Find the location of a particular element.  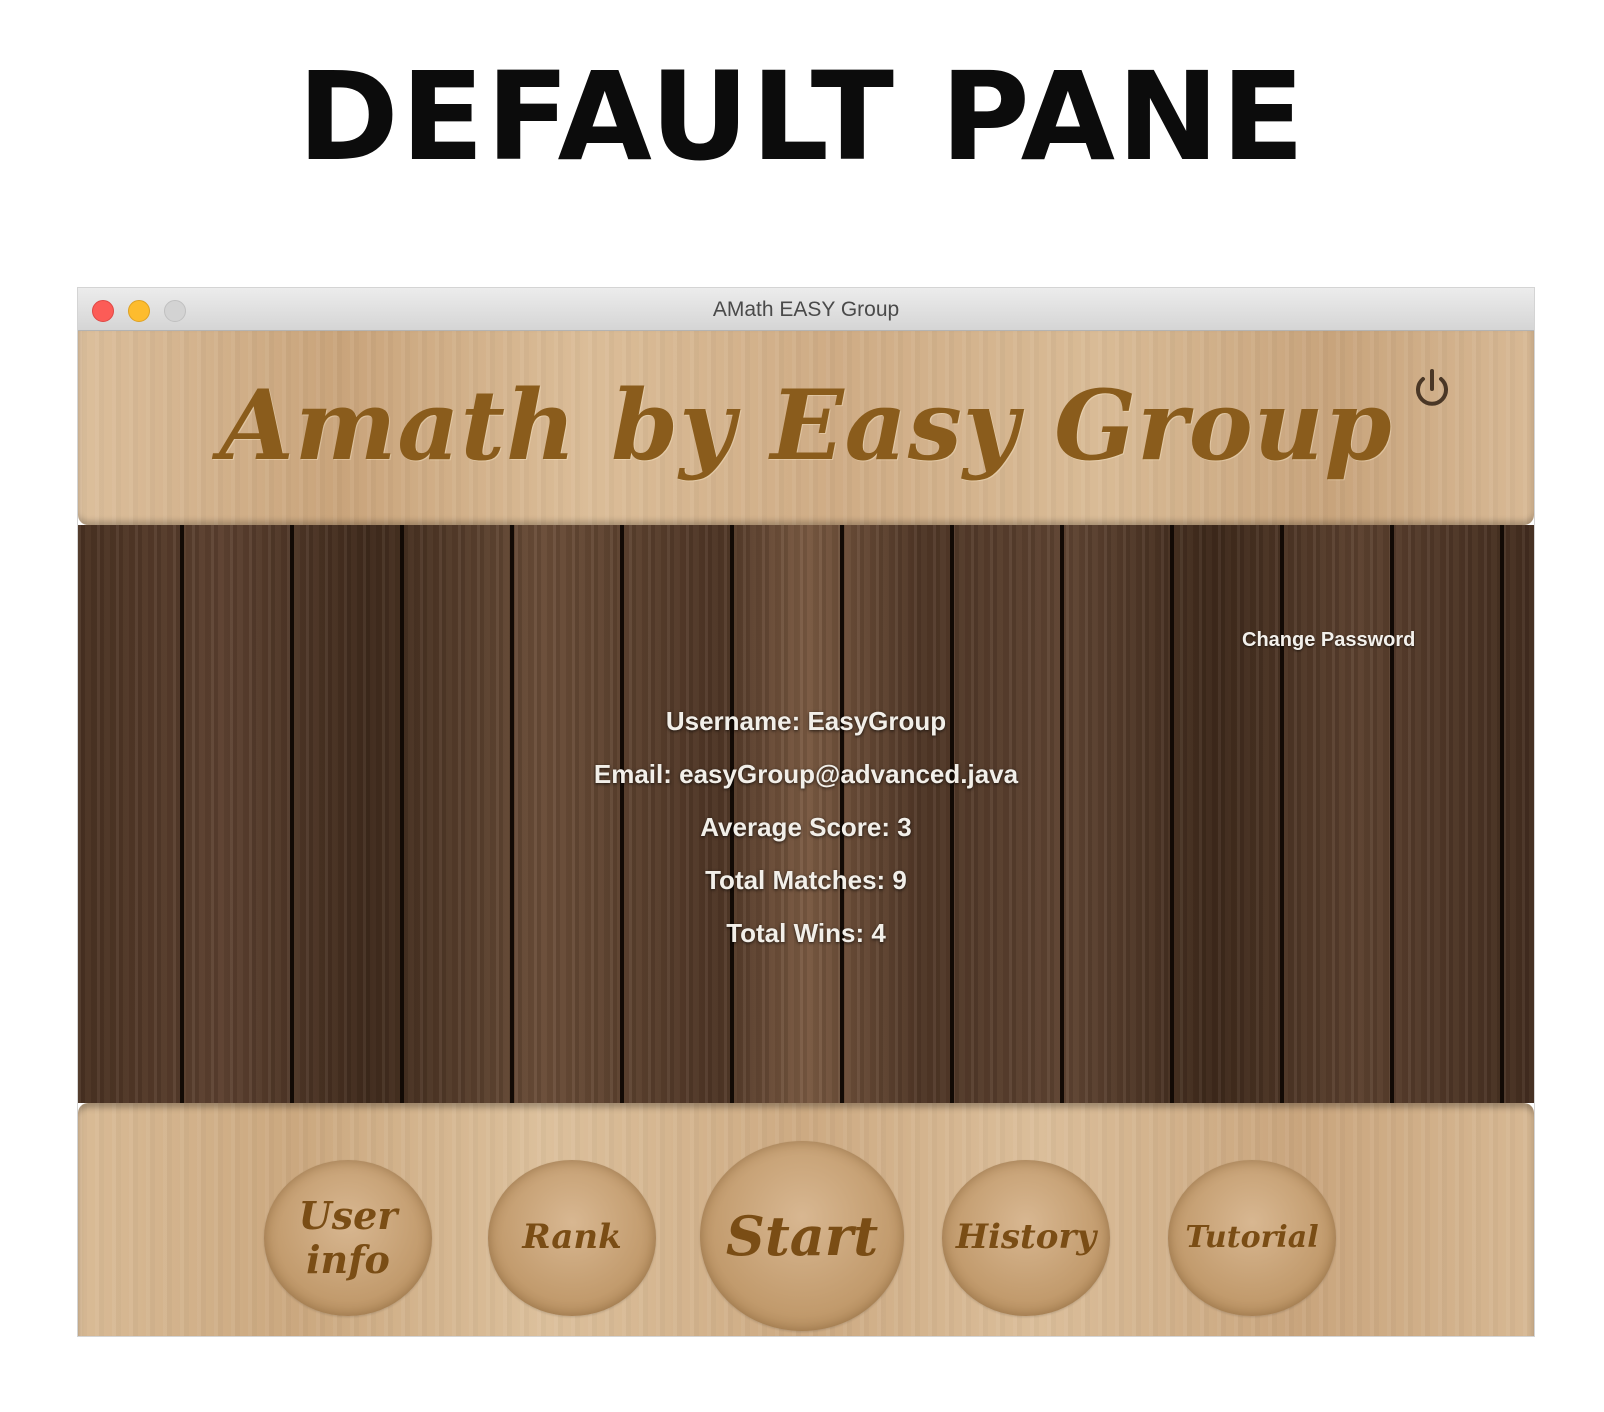

username-text: Username: EasyGroup is located at coordinates (806, 721).